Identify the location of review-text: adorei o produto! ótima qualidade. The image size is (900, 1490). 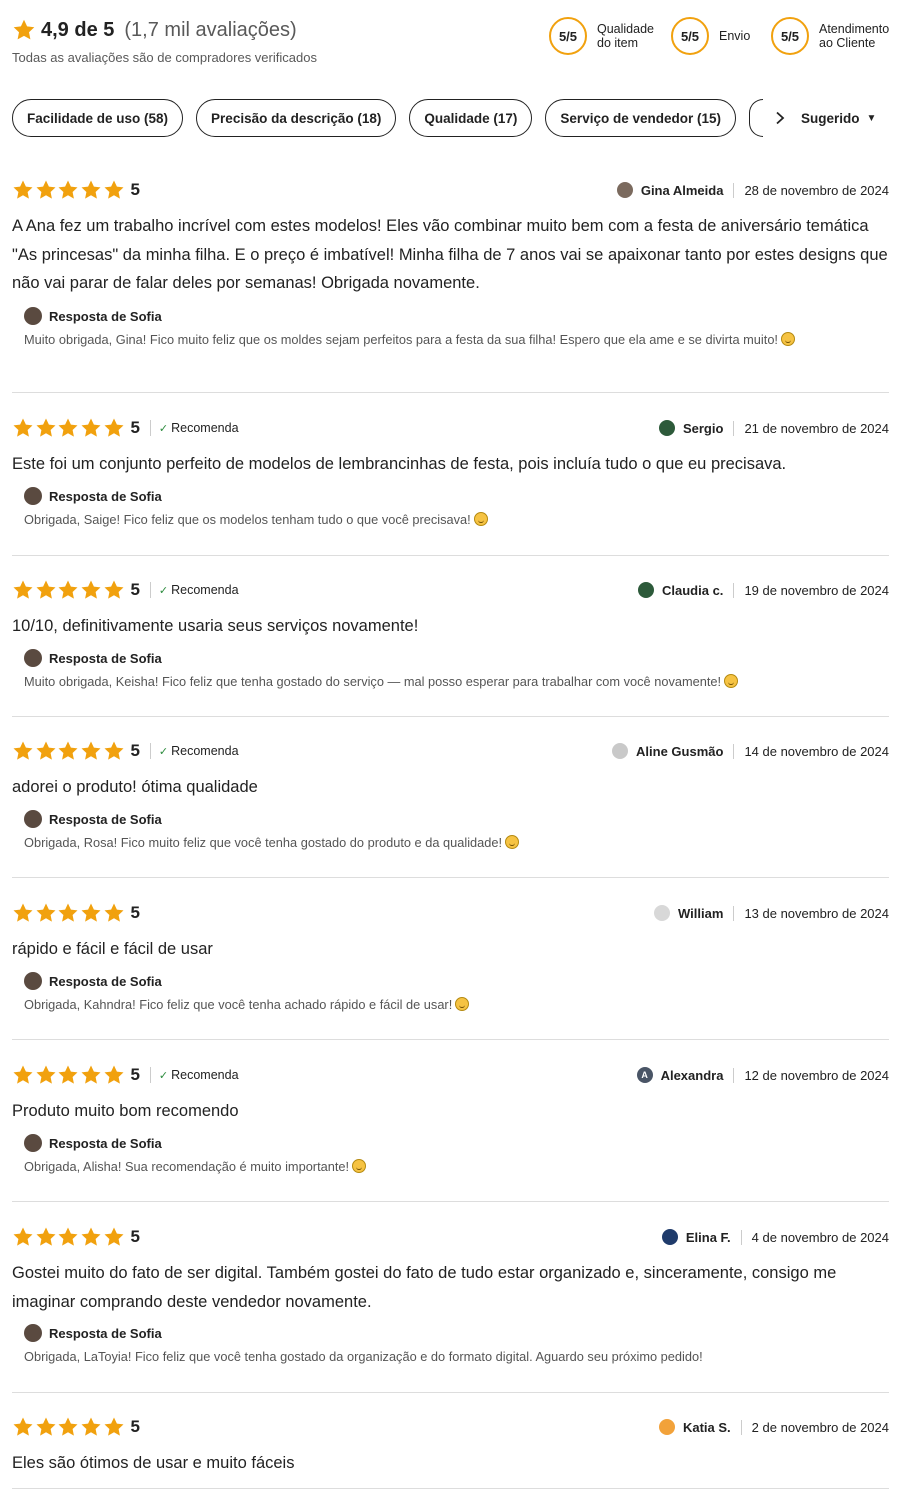
(135, 787).